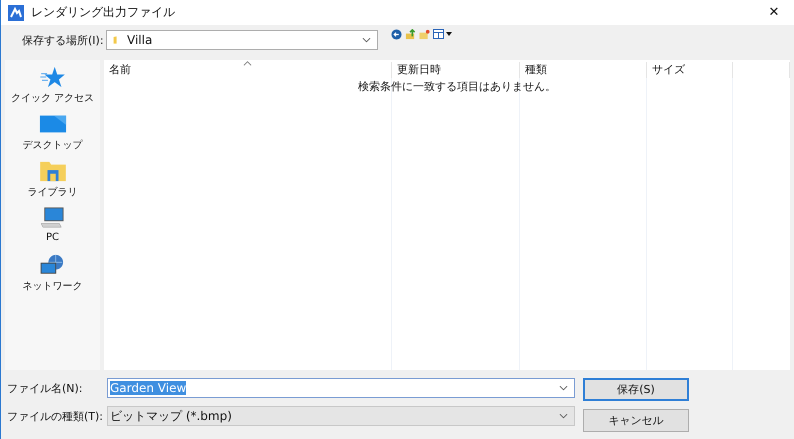 The width and height of the screenshot is (794, 439). Describe the element at coordinates (103, 12) in the screenshot. I see `window-title: レンダリング出力ファイル` at that location.